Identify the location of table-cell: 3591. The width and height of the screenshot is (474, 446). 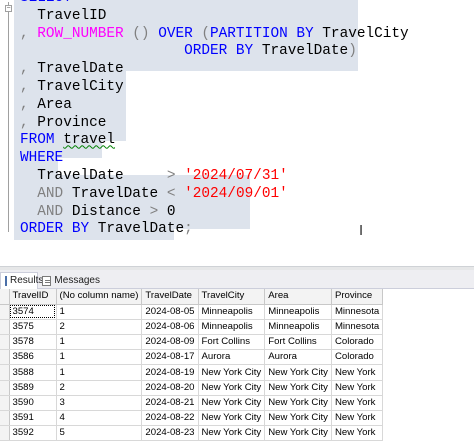
(33, 418).